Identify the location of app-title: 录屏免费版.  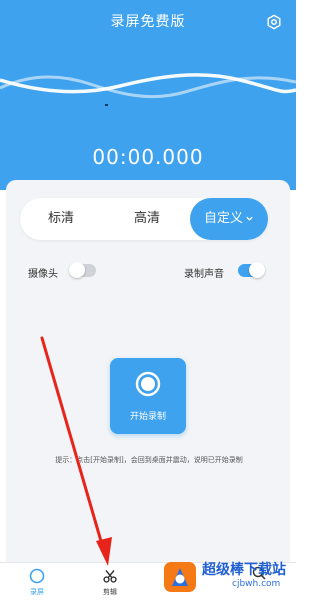
(148, 22).